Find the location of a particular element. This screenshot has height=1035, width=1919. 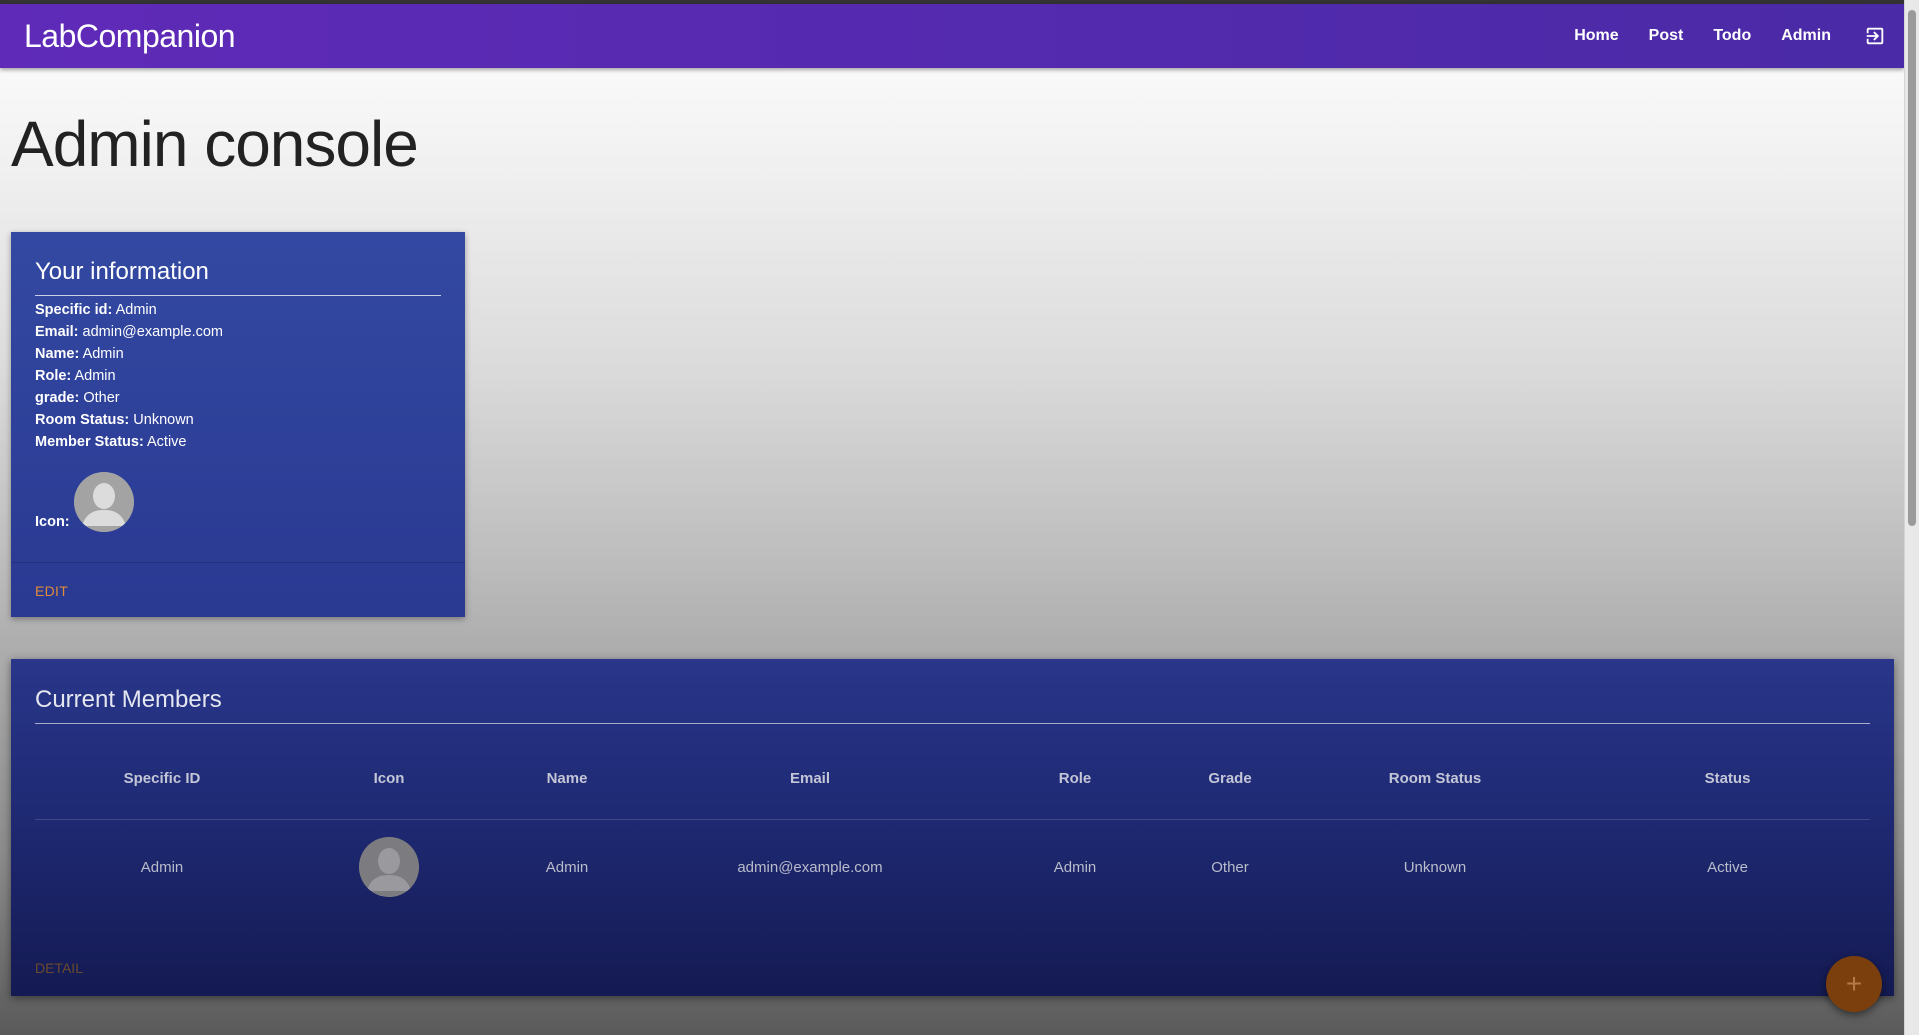

plus-icon: + is located at coordinates (1854, 983).